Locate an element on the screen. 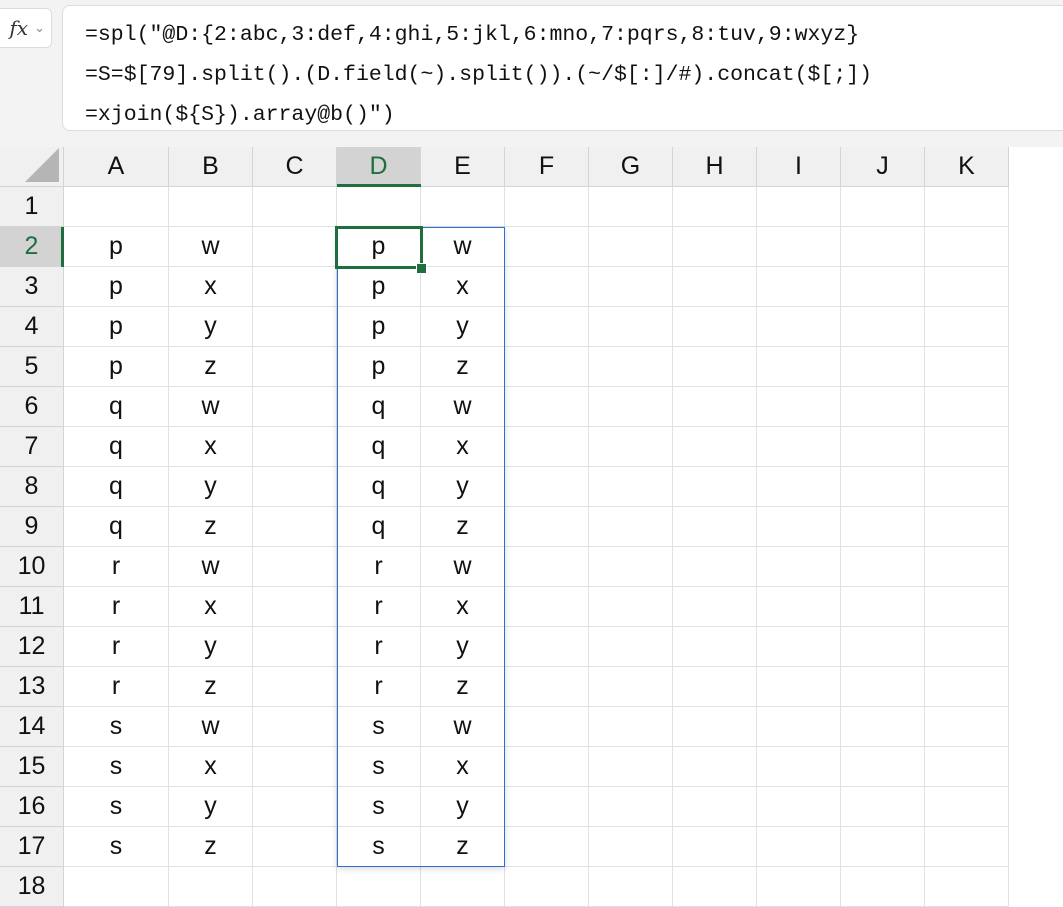 The width and height of the screenshot is (1063, 907). cell-e15: x is located at coordinates (463, 767).